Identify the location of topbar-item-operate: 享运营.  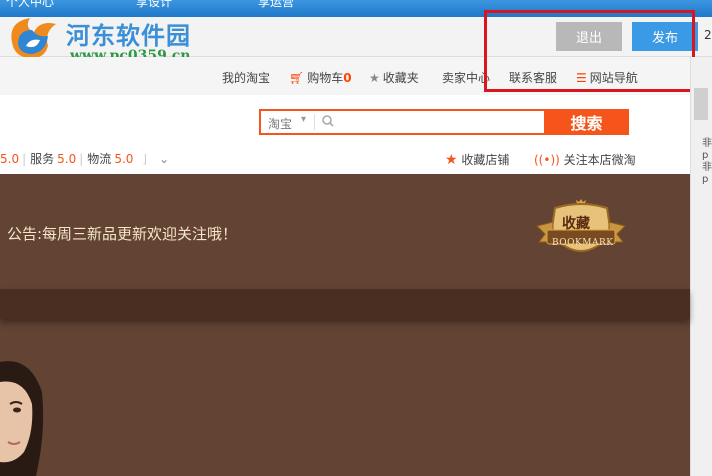
(276, 5).